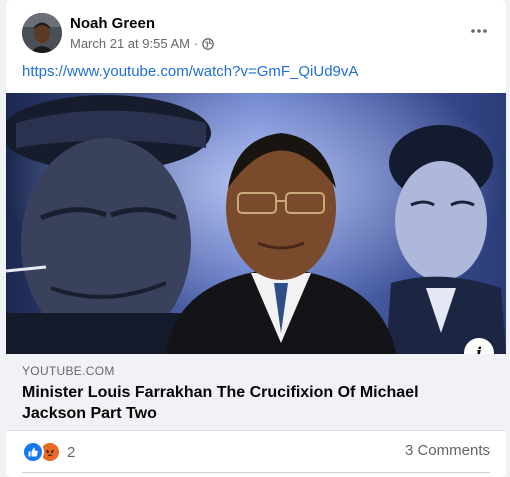 The height and width of the screenshot is (477, 510). I want to click on more-options-button, so click(479, 31).